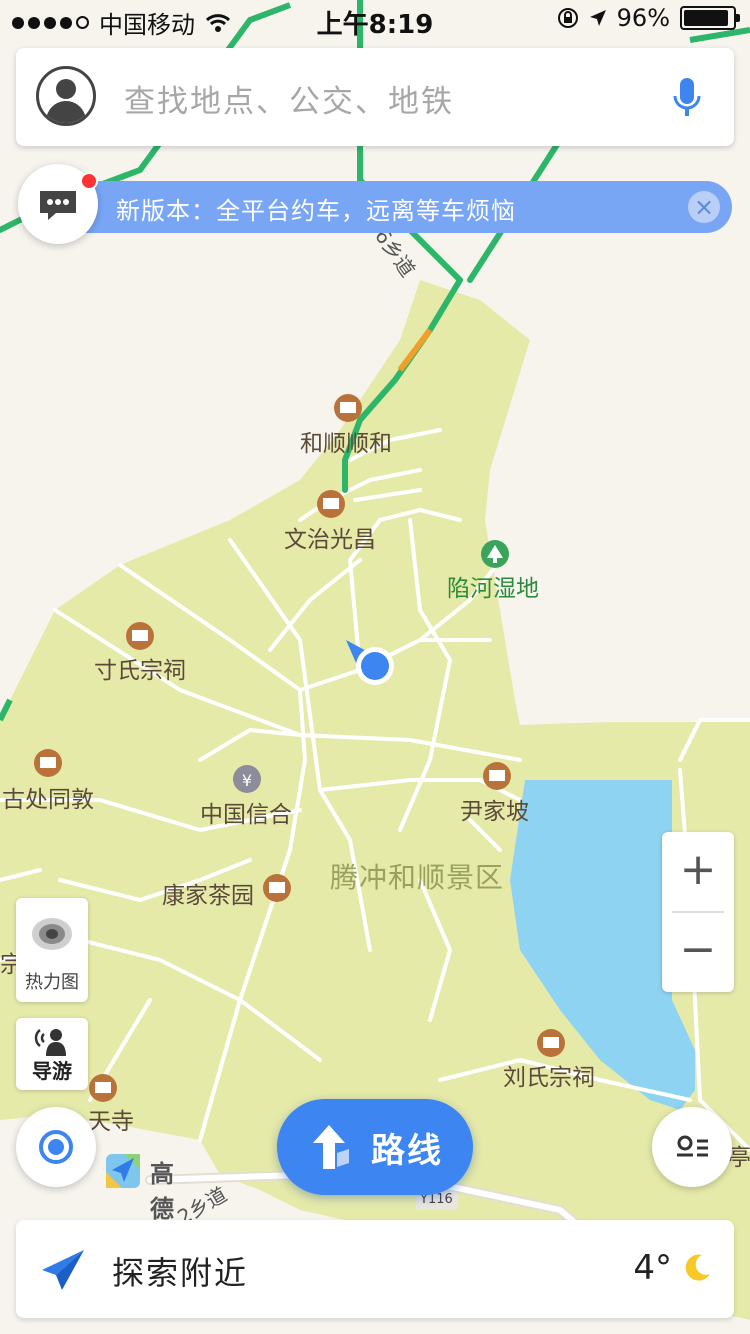  I want to click on battery-percent: 96%, so click(643, 18).